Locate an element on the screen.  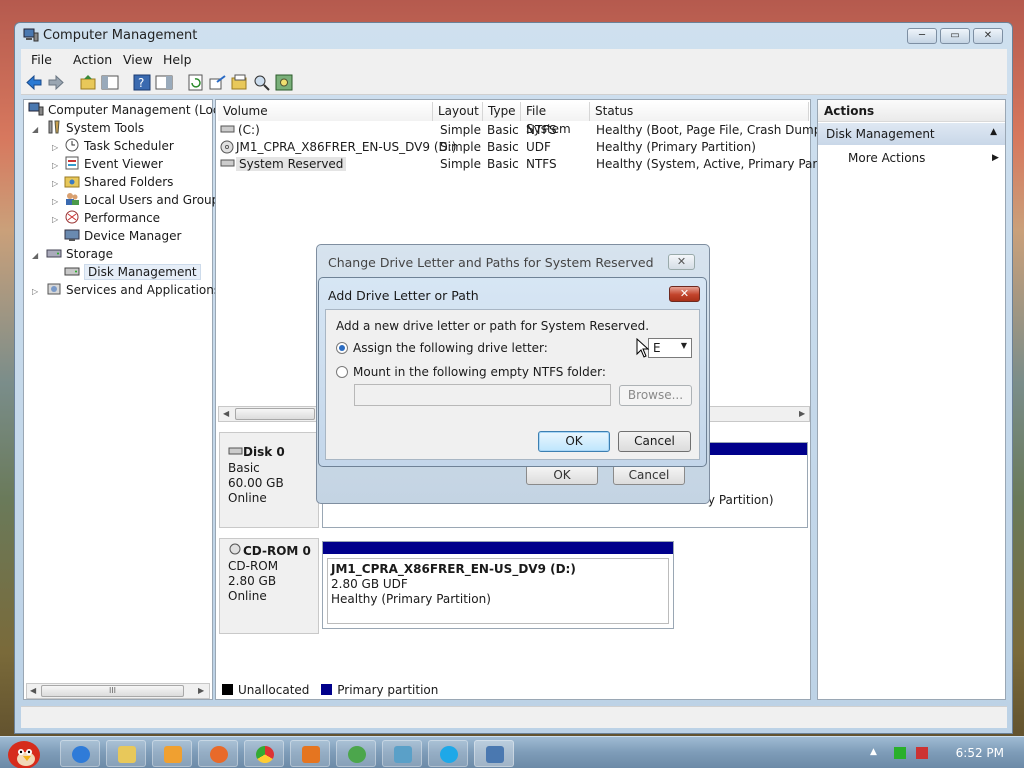
column-type: Type is located at coordinates (502, 111).